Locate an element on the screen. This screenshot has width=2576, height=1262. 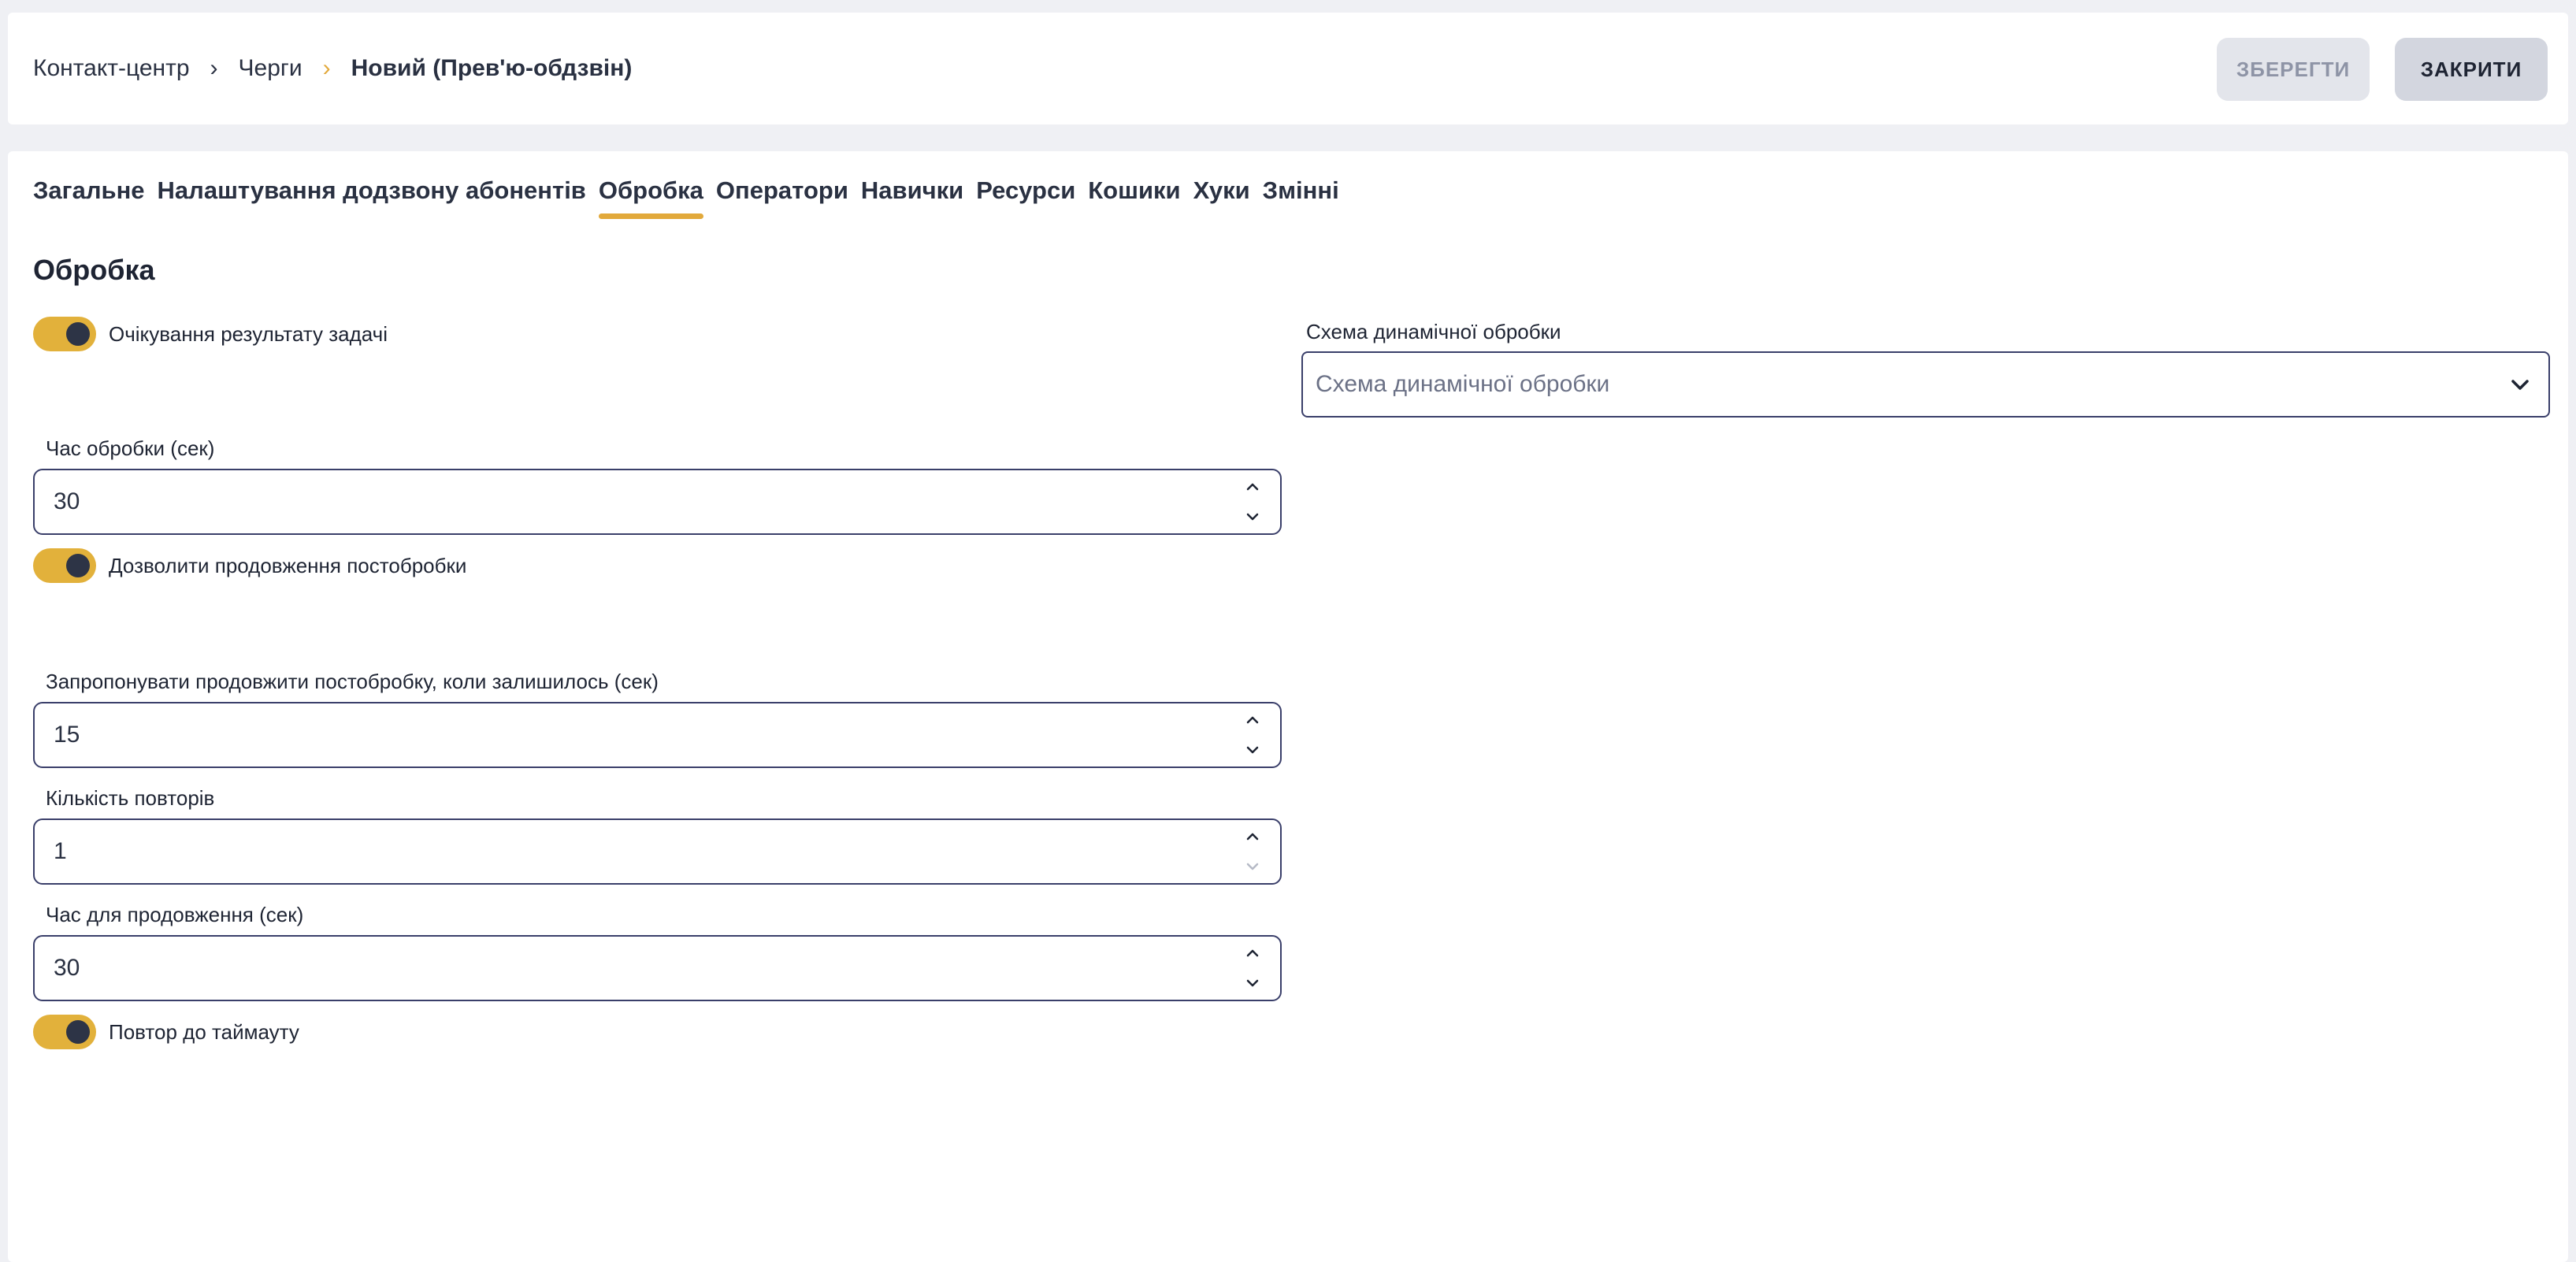
await-result-row: Очікування результату задачі is located at coordinates (210, 334).